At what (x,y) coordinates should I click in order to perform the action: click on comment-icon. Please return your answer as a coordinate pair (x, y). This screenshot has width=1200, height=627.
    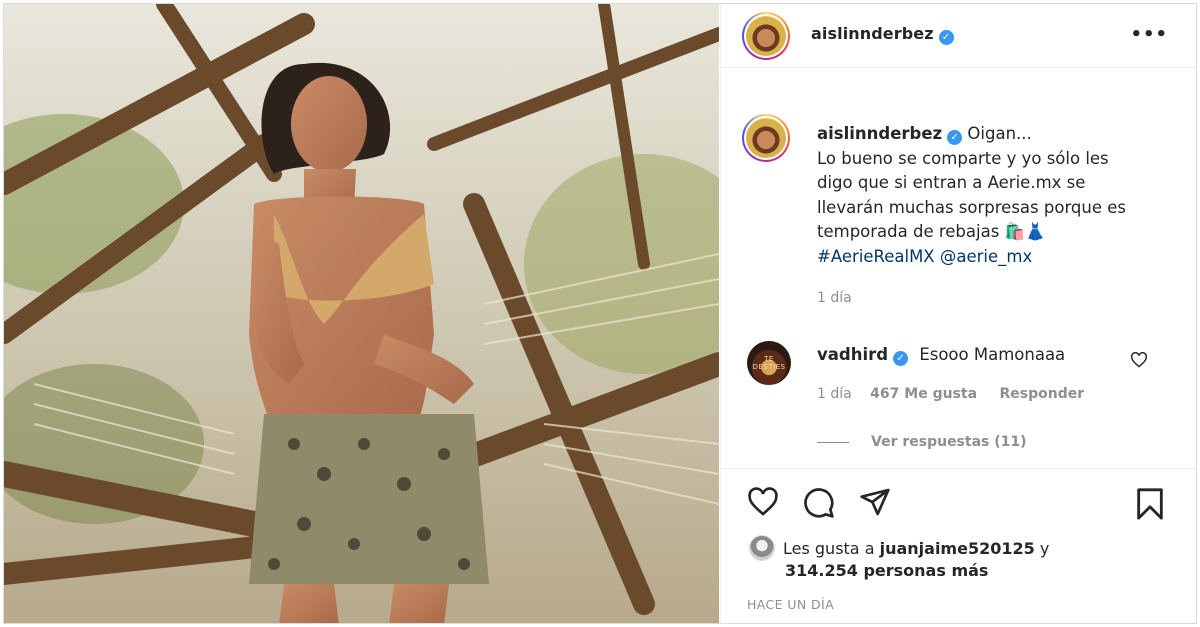
    Looking at the image, I should click on (819, 503).